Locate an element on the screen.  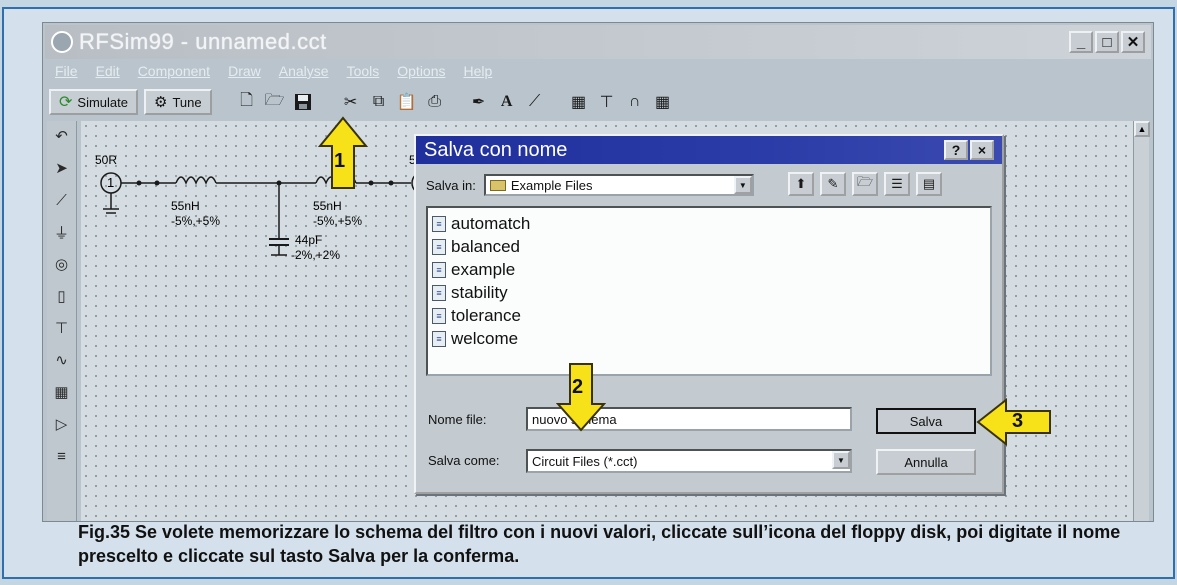
list-item: ≡ welcome is located at coordinates (709, 338).